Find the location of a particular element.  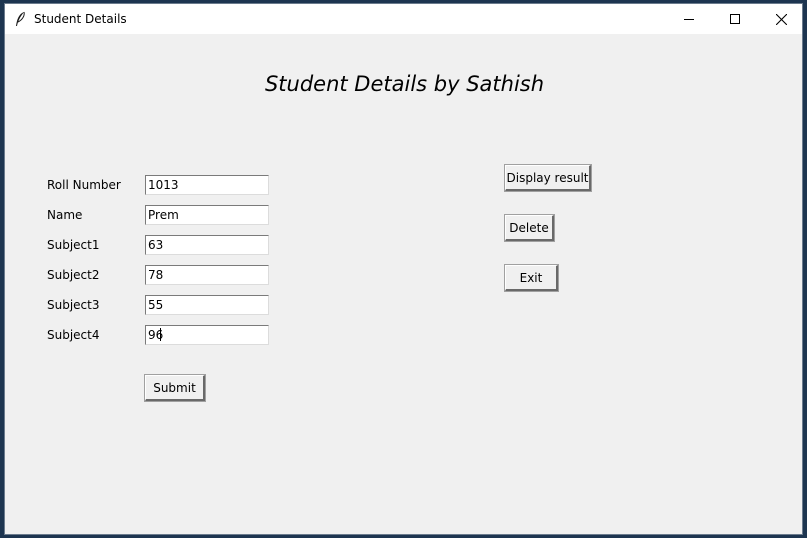

subject1-input: 63 is located at coordinates (207, 245).